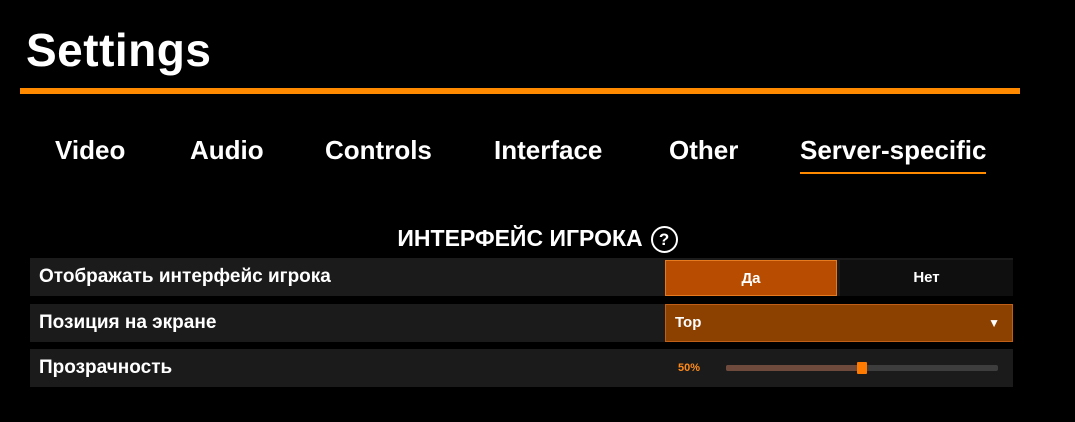 The image size is (1075, 422). What do you see at coordinates (520, 238) in the screenshot?
I see `section-title: ИНТЕРФЕЙС ИГРОКА` at bounding box center [520, 238].